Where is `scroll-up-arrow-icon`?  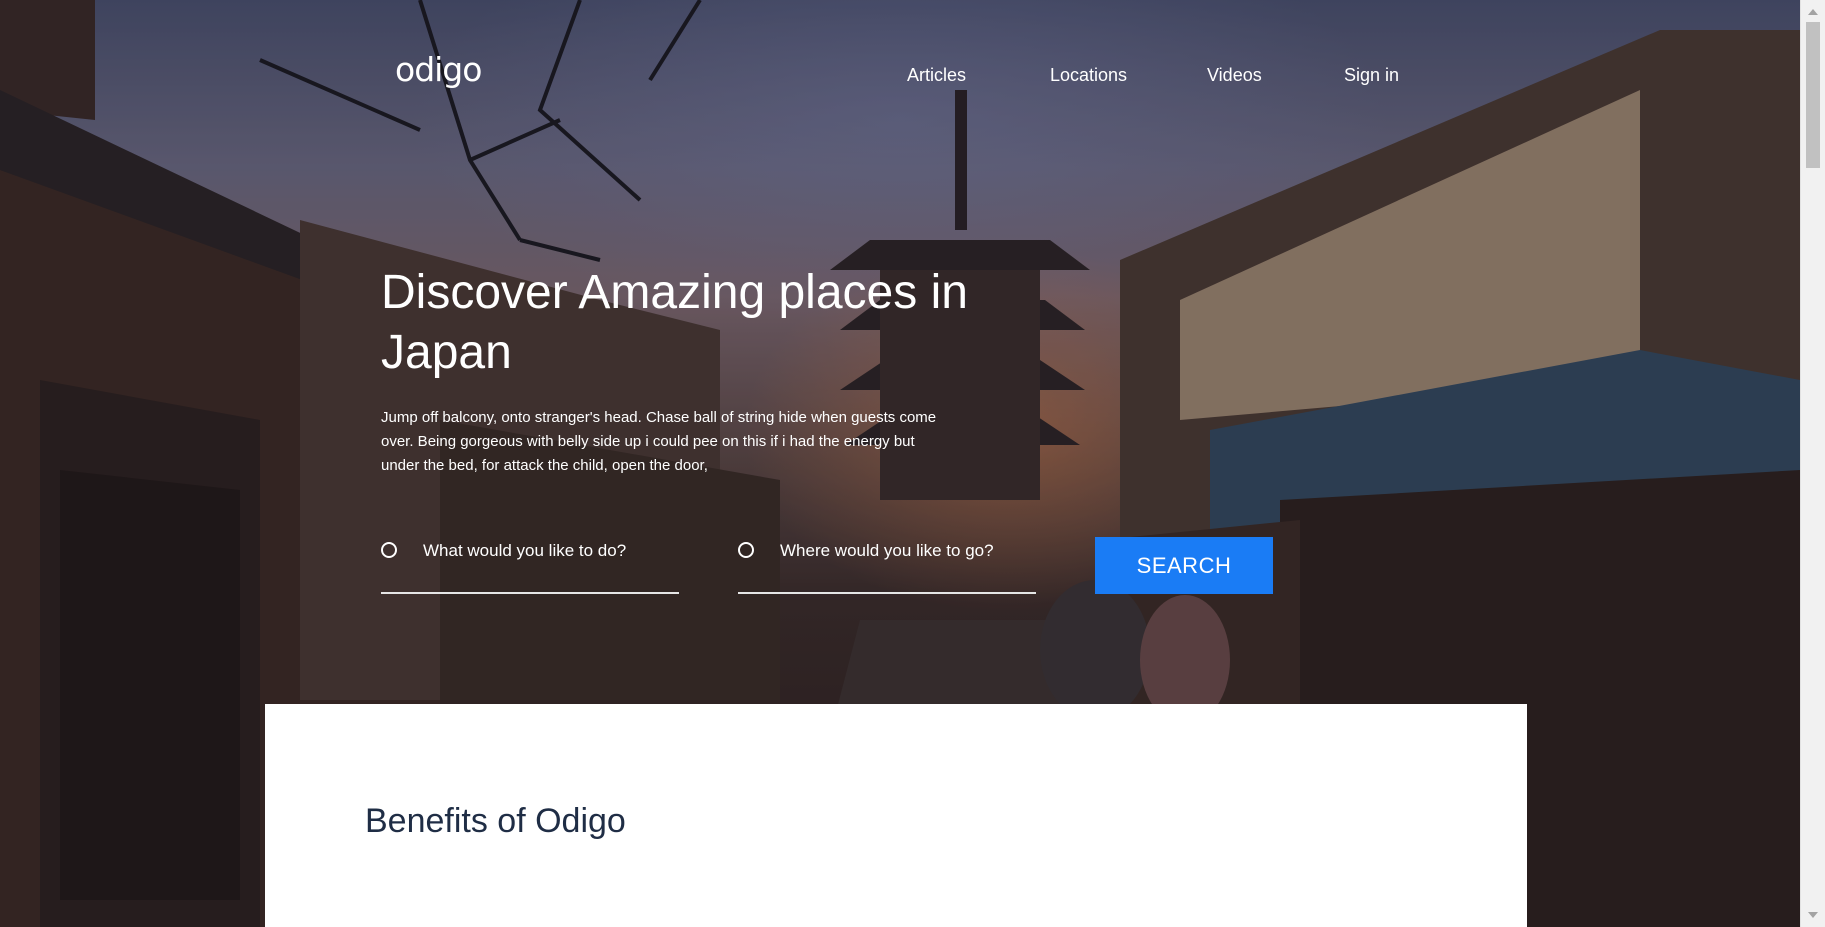 scroll-up-arrow-icon is located at coordinates (1813, 12).